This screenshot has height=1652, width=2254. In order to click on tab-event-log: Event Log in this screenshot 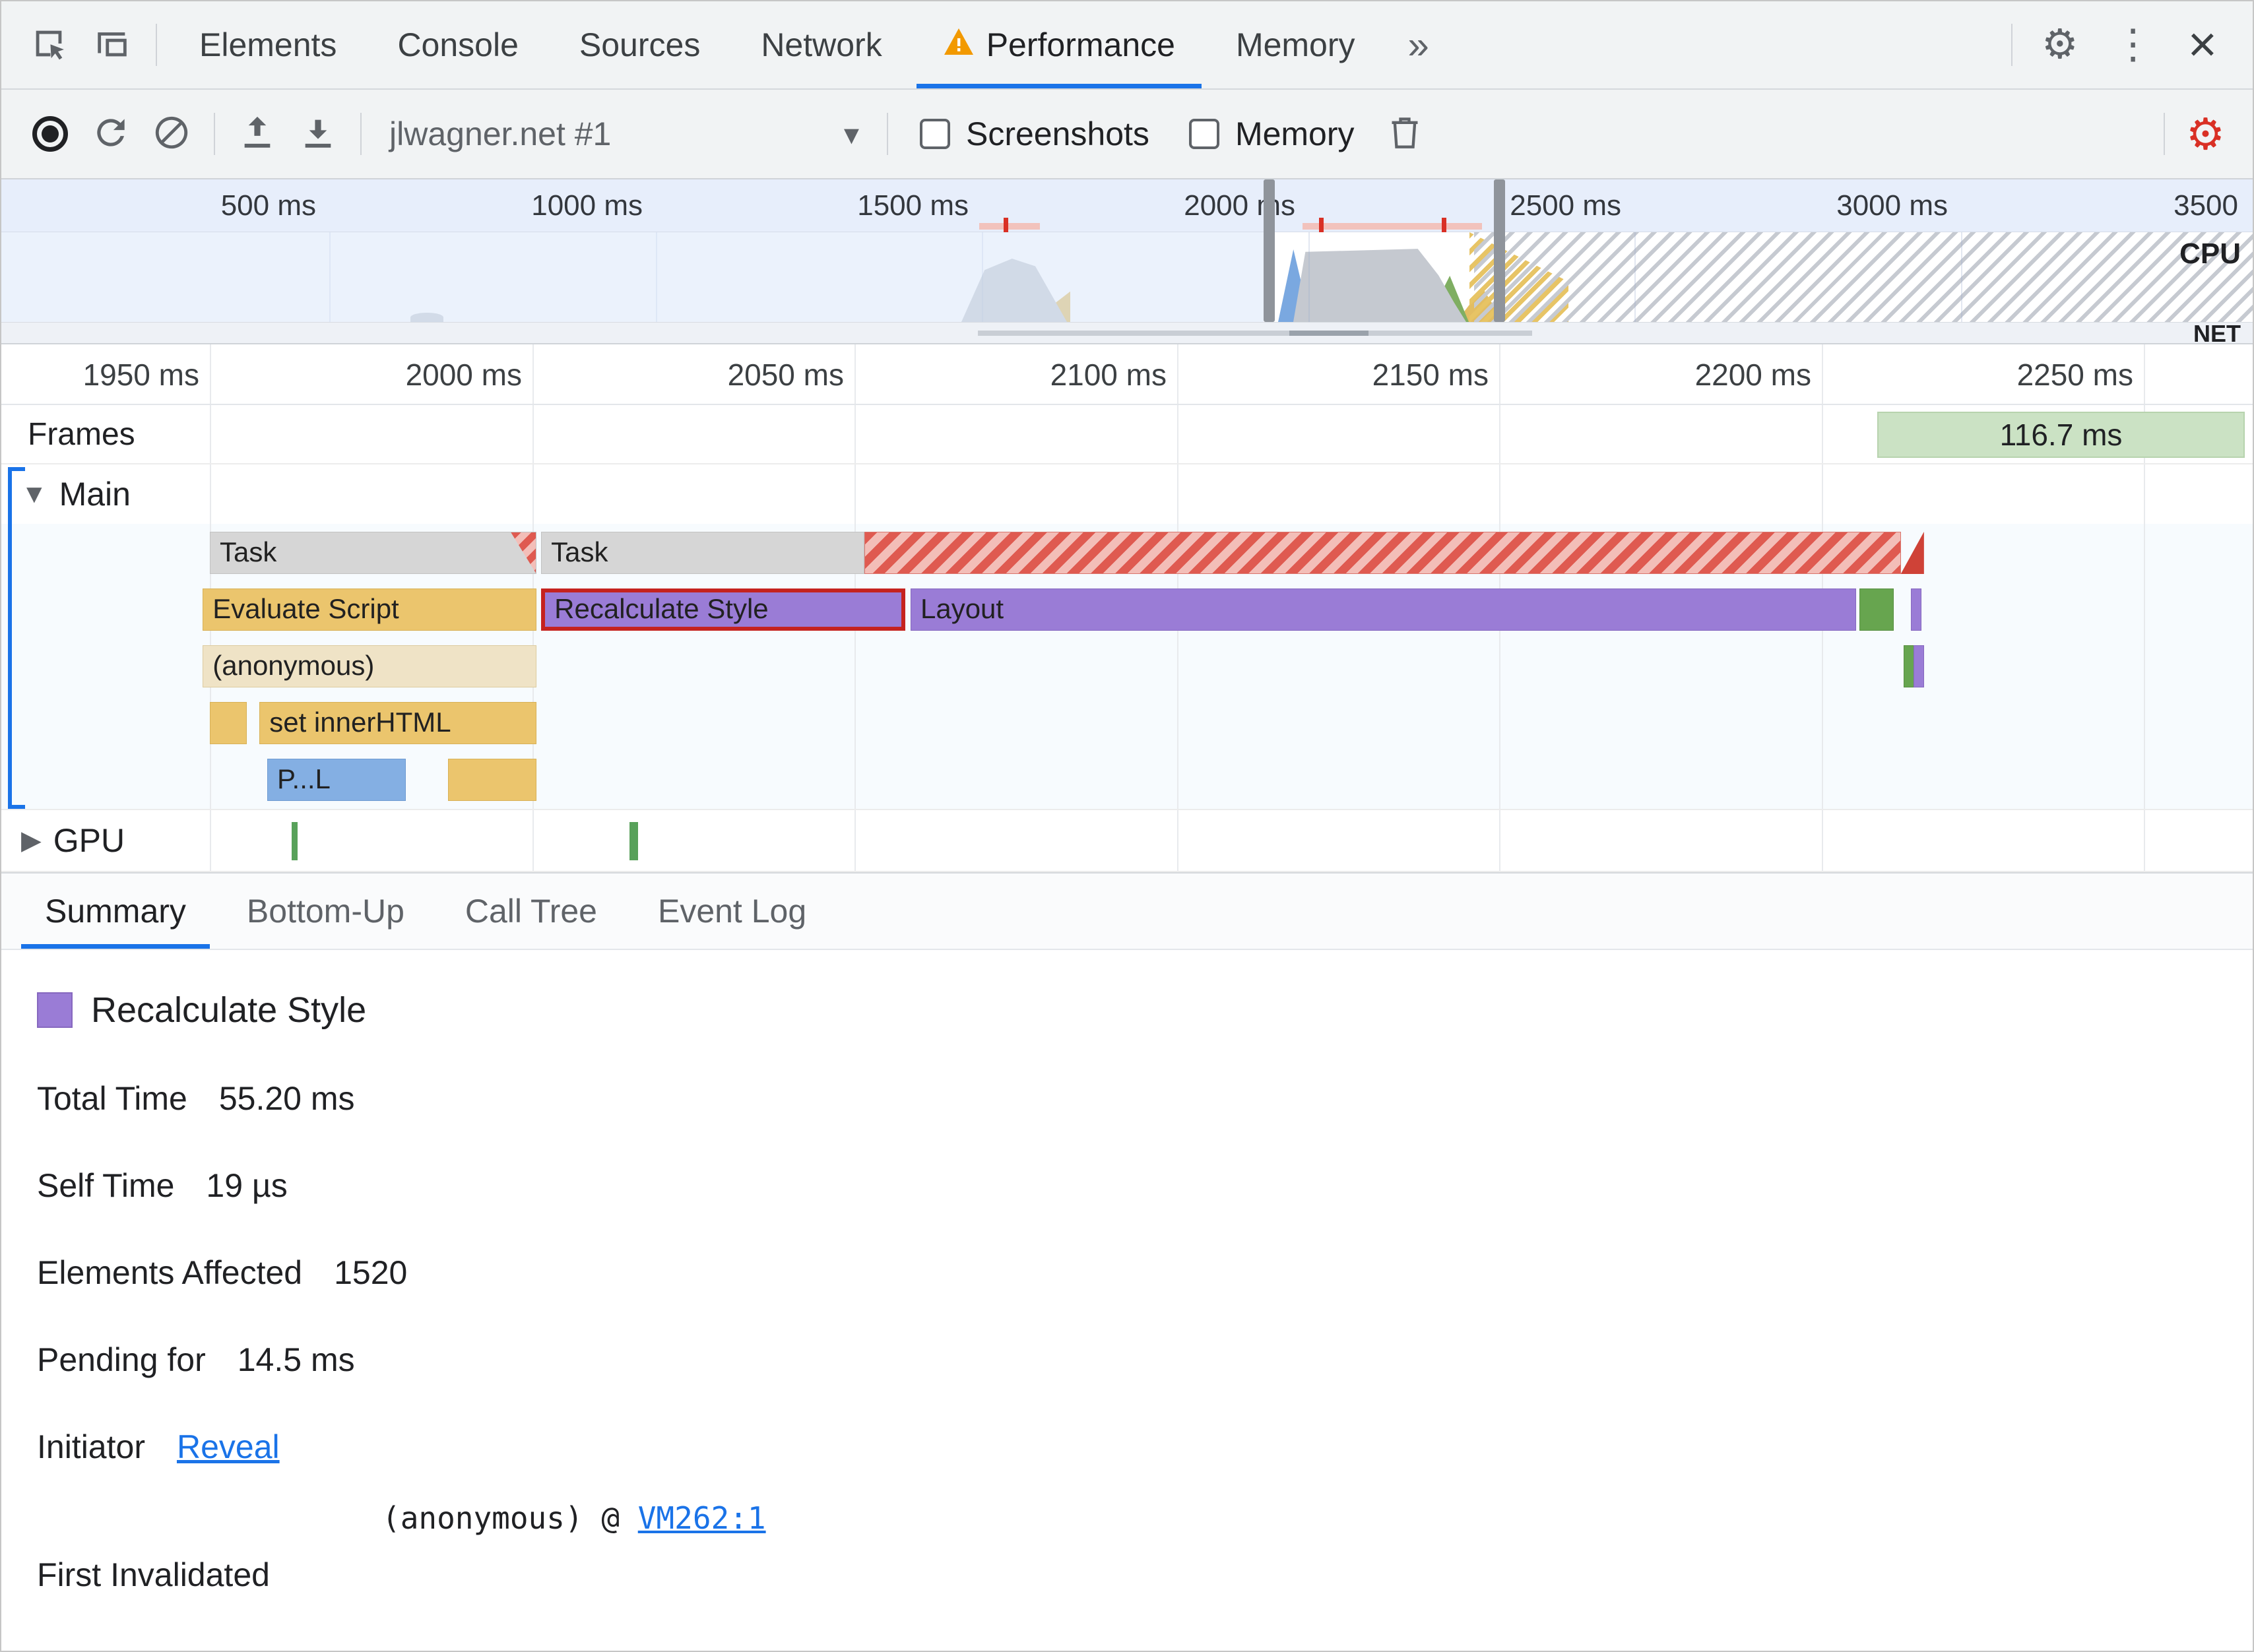, I will do `click(733, 911)`.